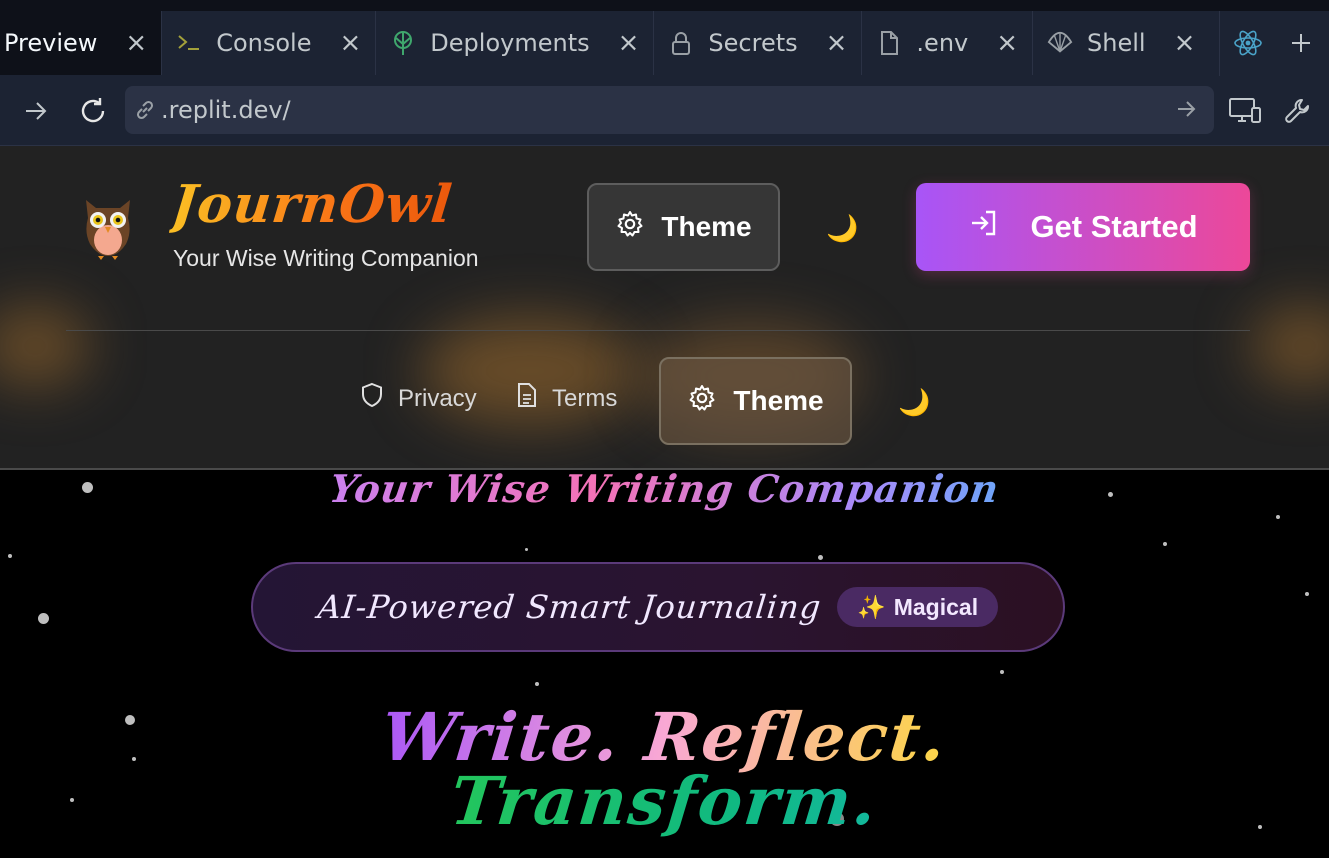 This screenshot has height=858, width=1329. I want to click on get-started-button: Get Started, so click(1083, 227).